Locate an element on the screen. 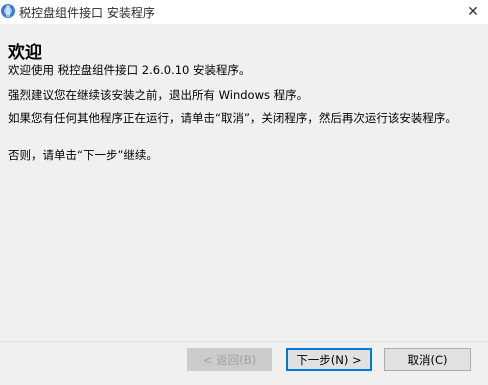  installer-app-icon is located at coordinates (8, 11).